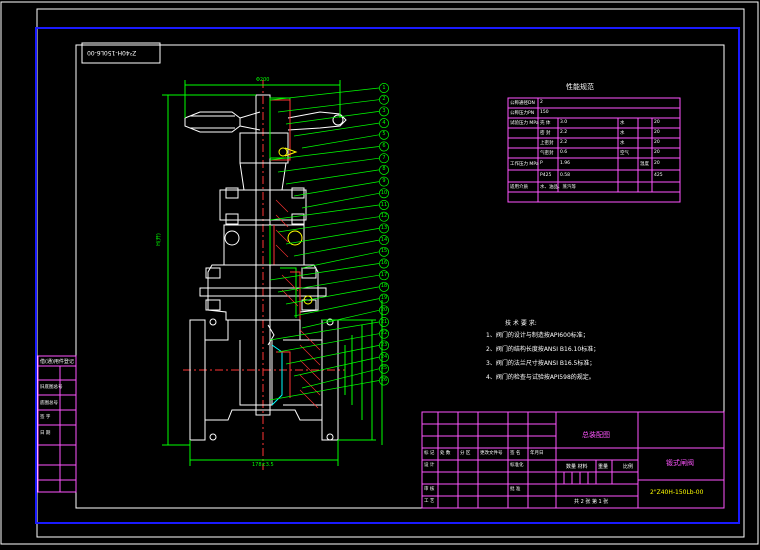  Describe the element at coordinates (384, 87) in the screenshot. I see `part-balloon: 1` at that location.